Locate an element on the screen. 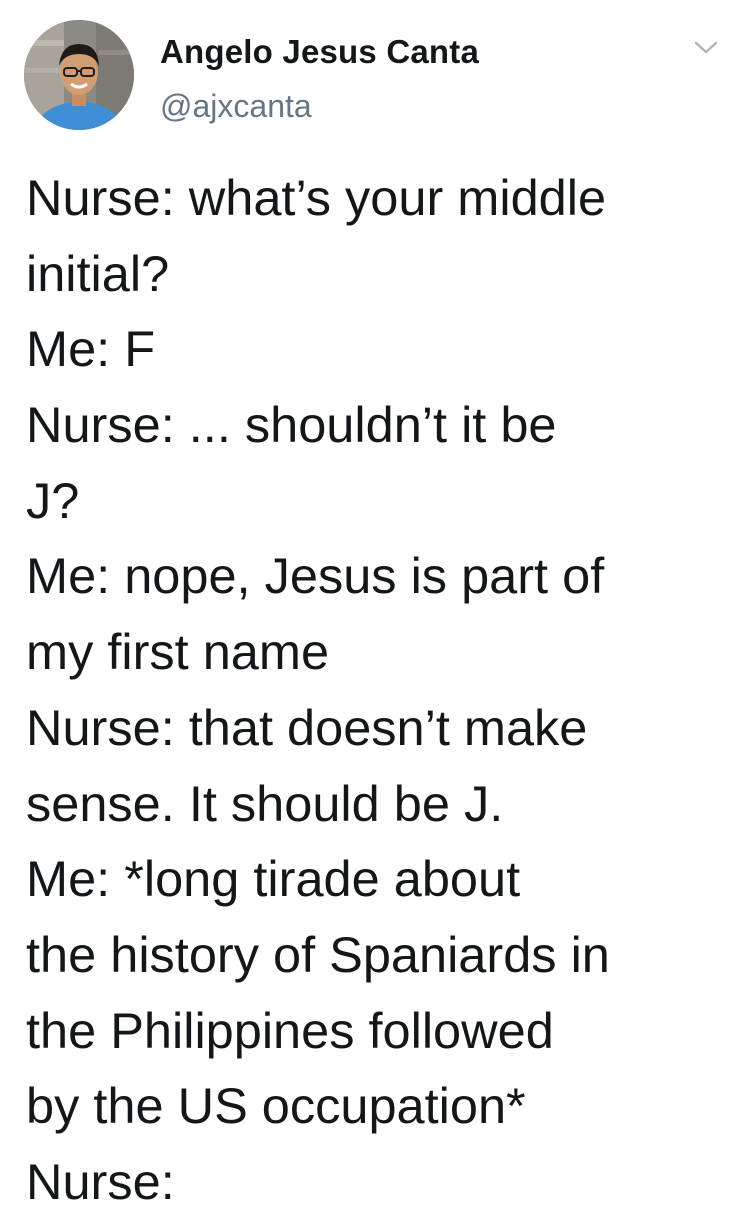 The image size is (736, 1220). tweet-text-line: Nurse: is located at coordinates (100, 1181).